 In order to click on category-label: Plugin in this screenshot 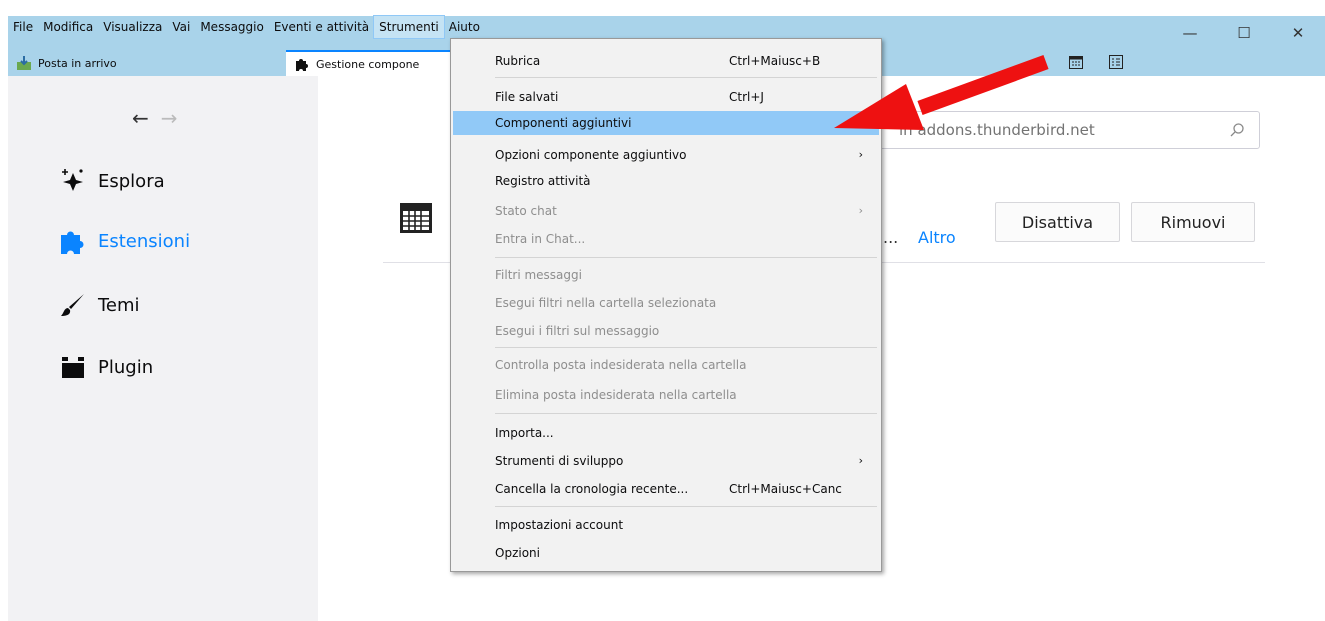, I will do `click(126, 367)`.